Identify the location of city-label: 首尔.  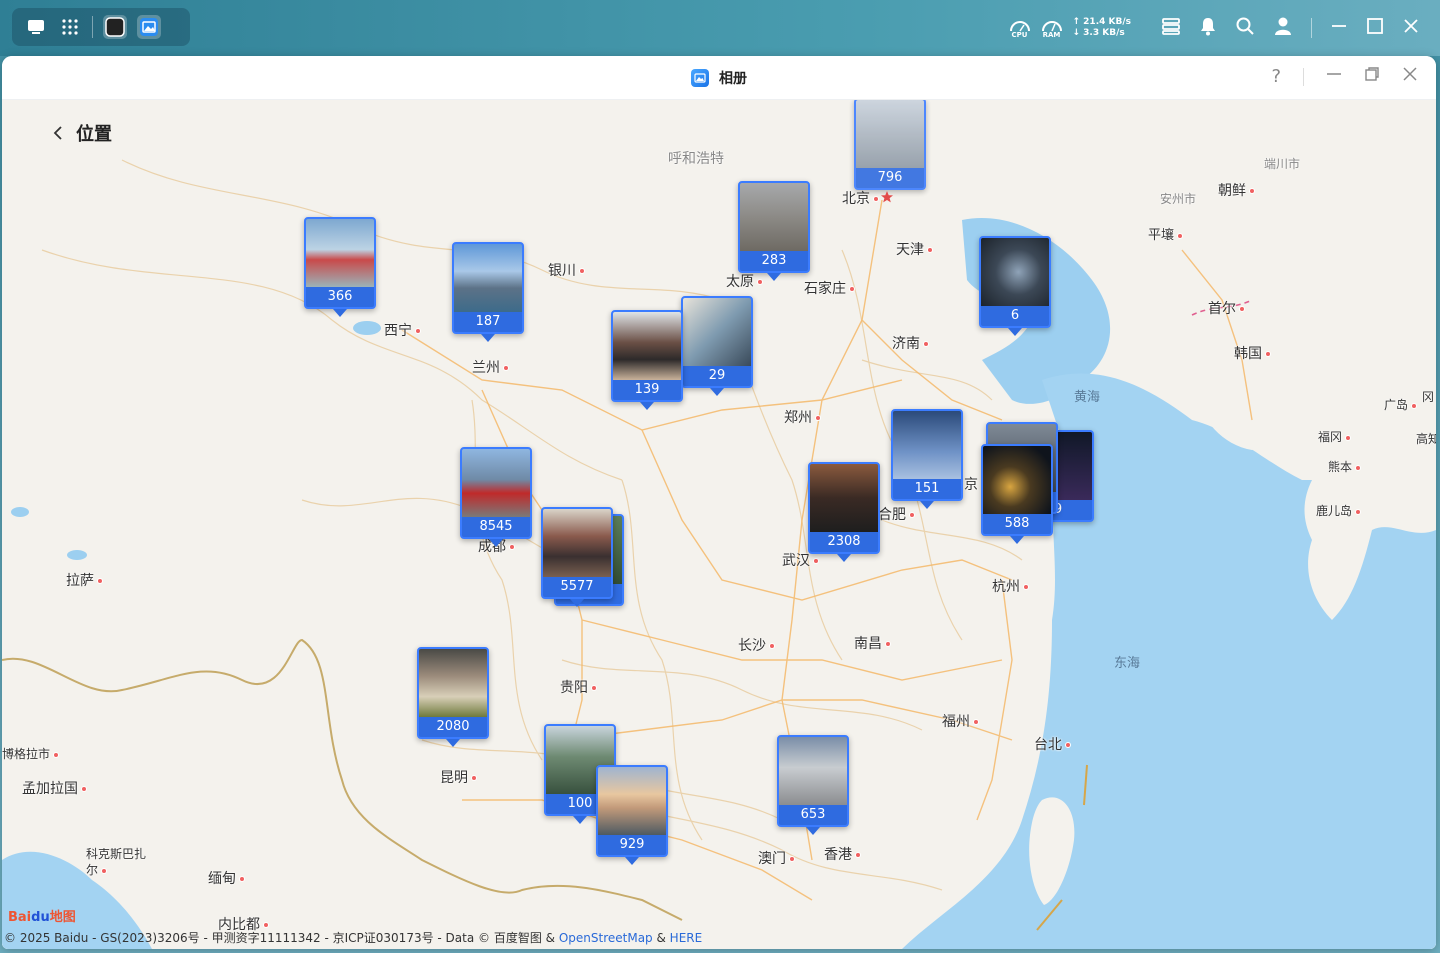
(1226, 308).